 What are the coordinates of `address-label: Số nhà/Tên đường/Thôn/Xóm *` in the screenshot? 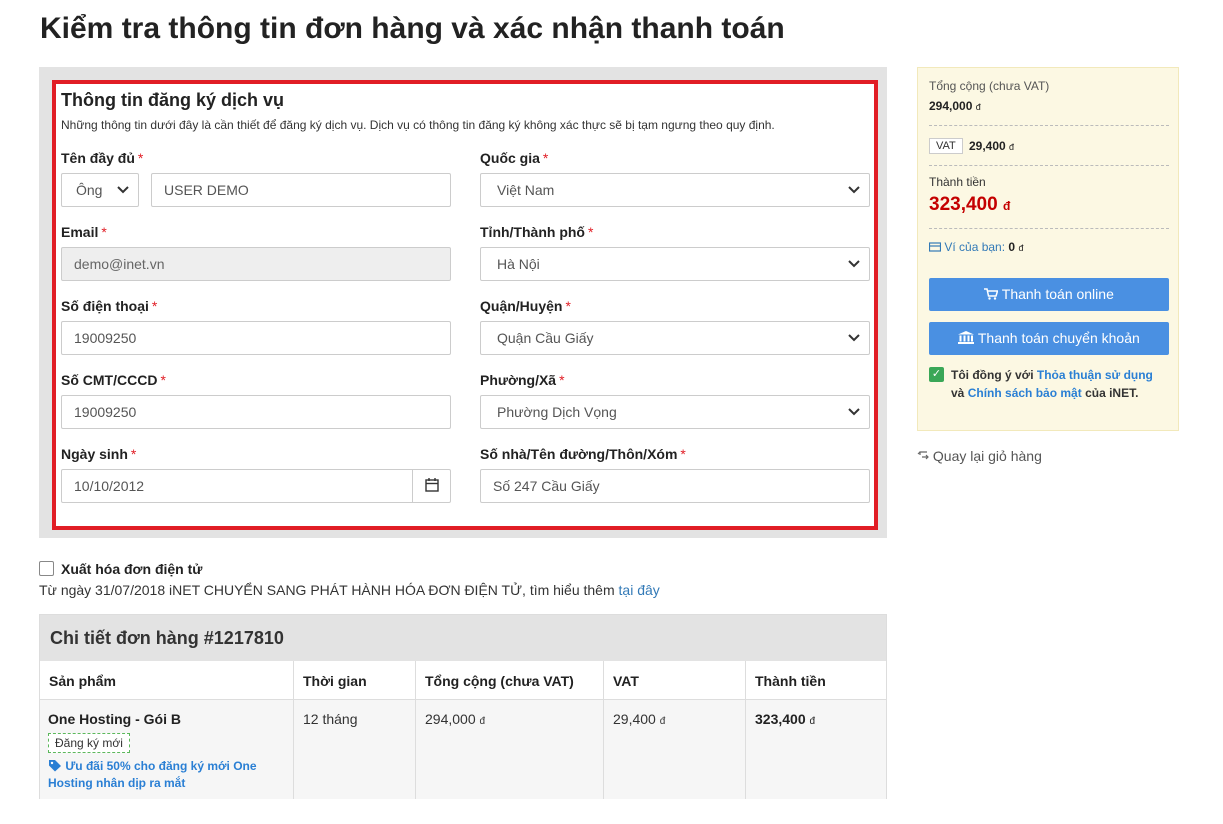 It's located at (583, 454).